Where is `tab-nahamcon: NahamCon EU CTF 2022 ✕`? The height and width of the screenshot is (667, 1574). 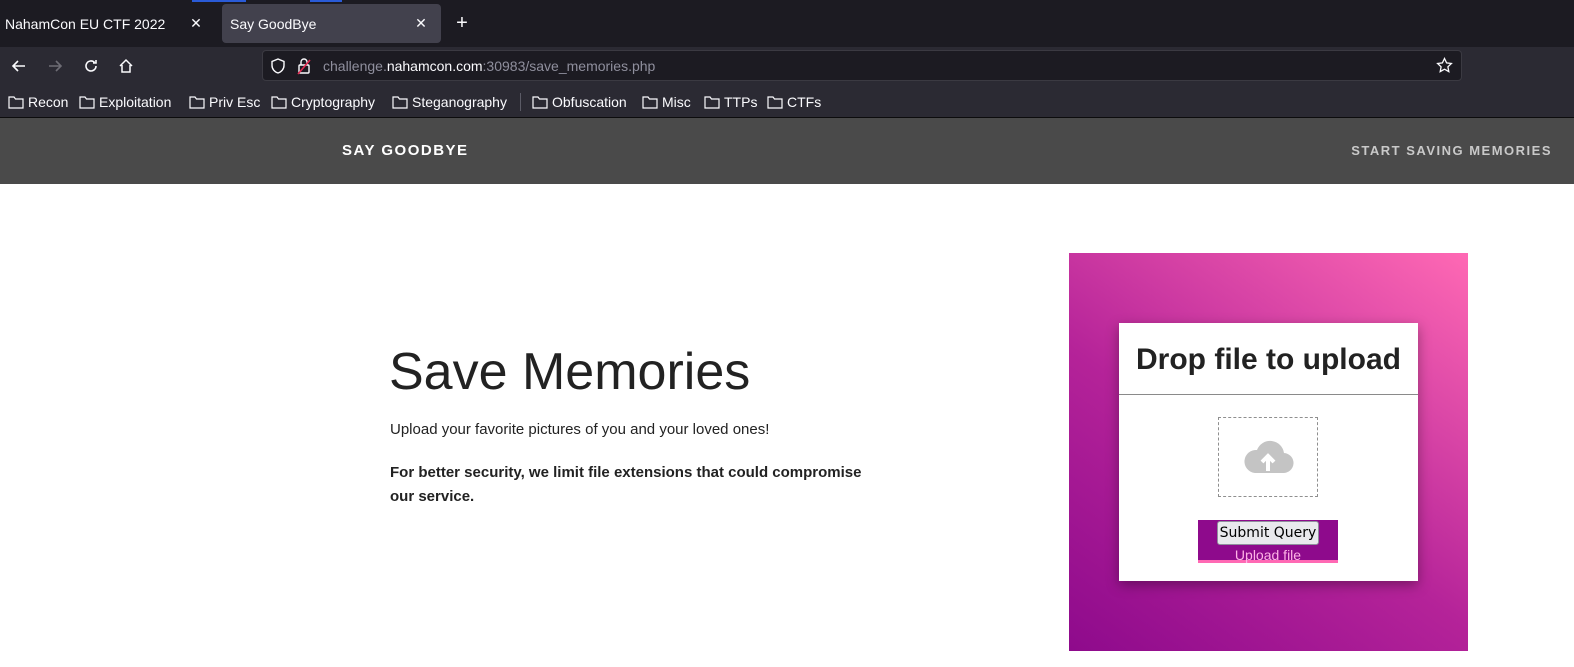 tab-nahamcon: NahamCon EU CTF 2022 ✕ is located at coordinates (108, 23).